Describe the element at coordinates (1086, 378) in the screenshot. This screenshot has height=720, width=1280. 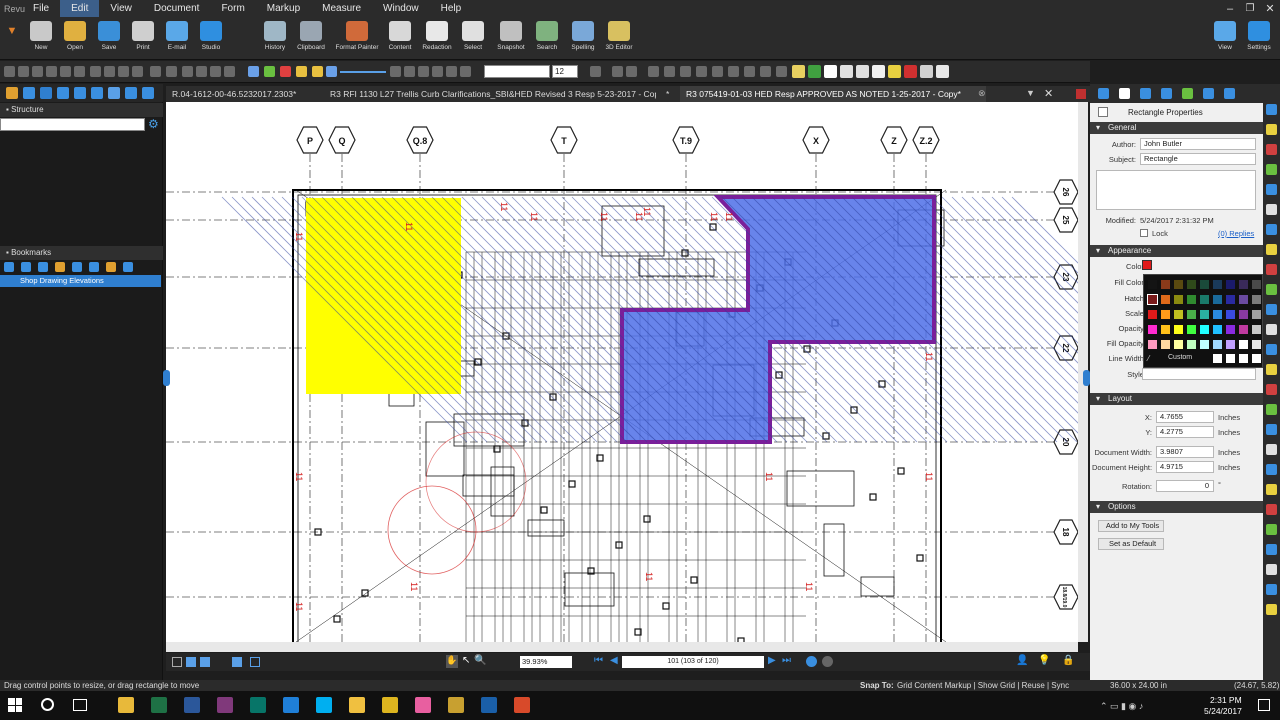
I see `right-collapse-handle` at that location.